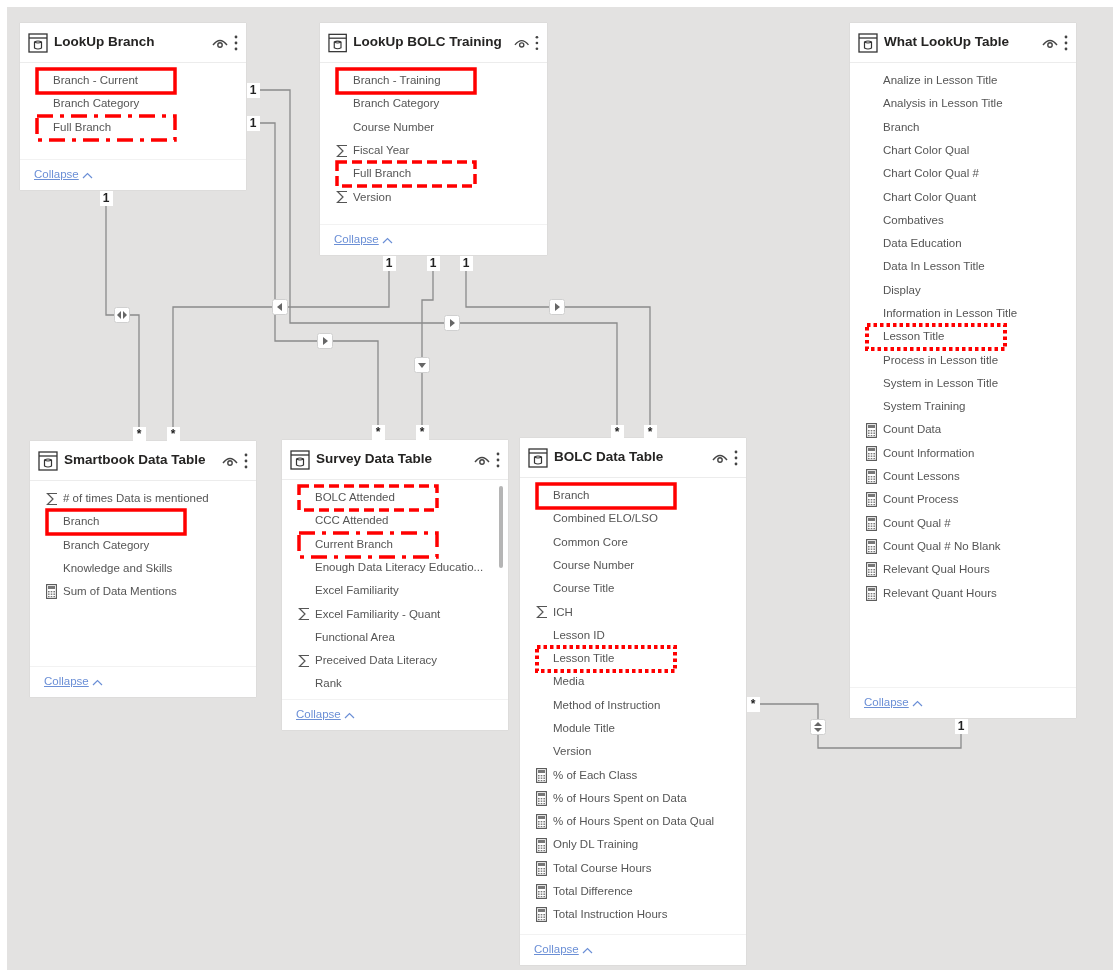 The image size is (1113, 972). I want to click on field-name: Count Lessons, so click(921, 477).